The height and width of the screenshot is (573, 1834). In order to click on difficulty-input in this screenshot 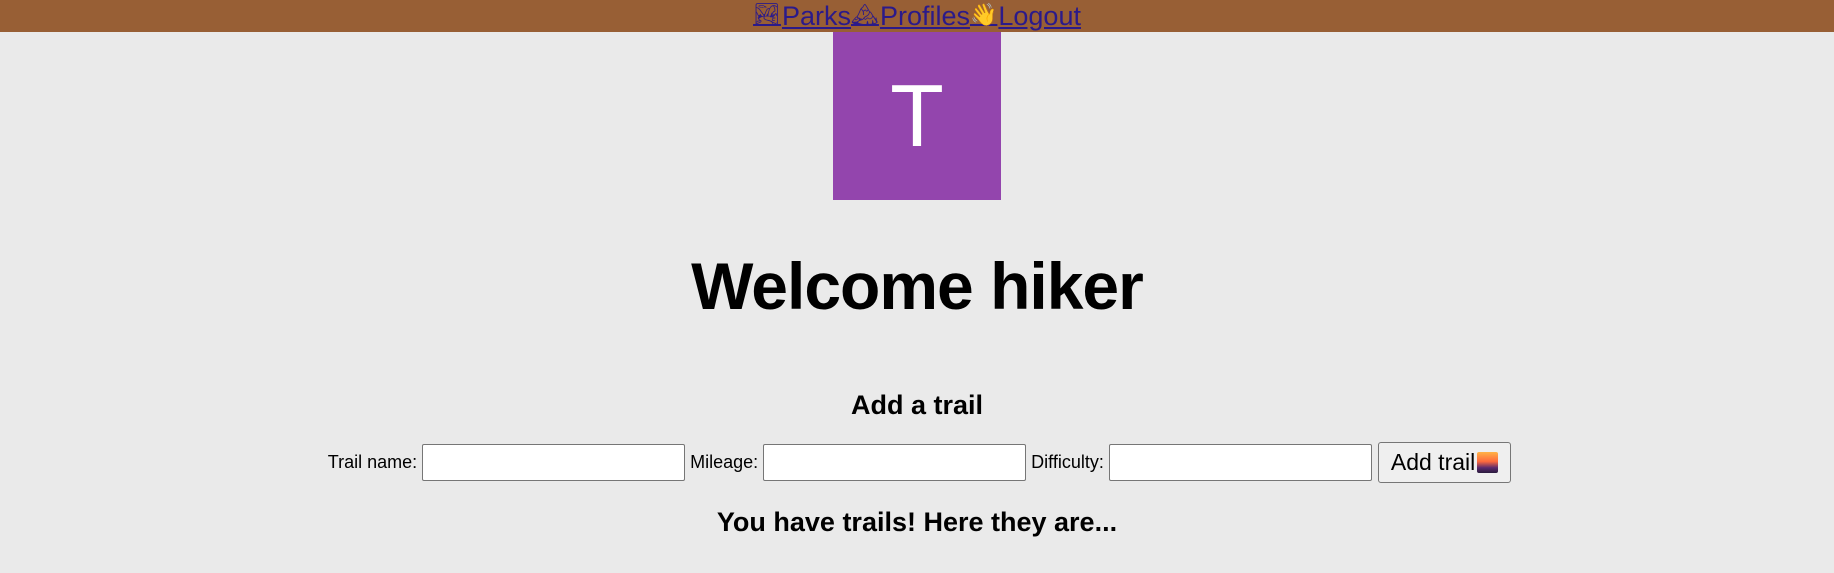, I will do `click(1240, 462)`.